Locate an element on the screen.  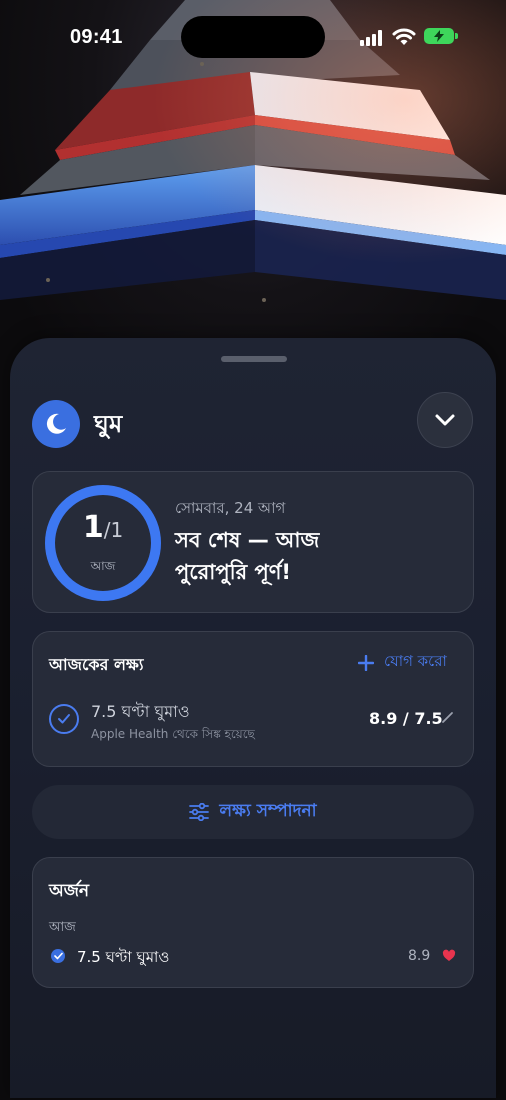
collapse-button is located at coordinates (445, 420).